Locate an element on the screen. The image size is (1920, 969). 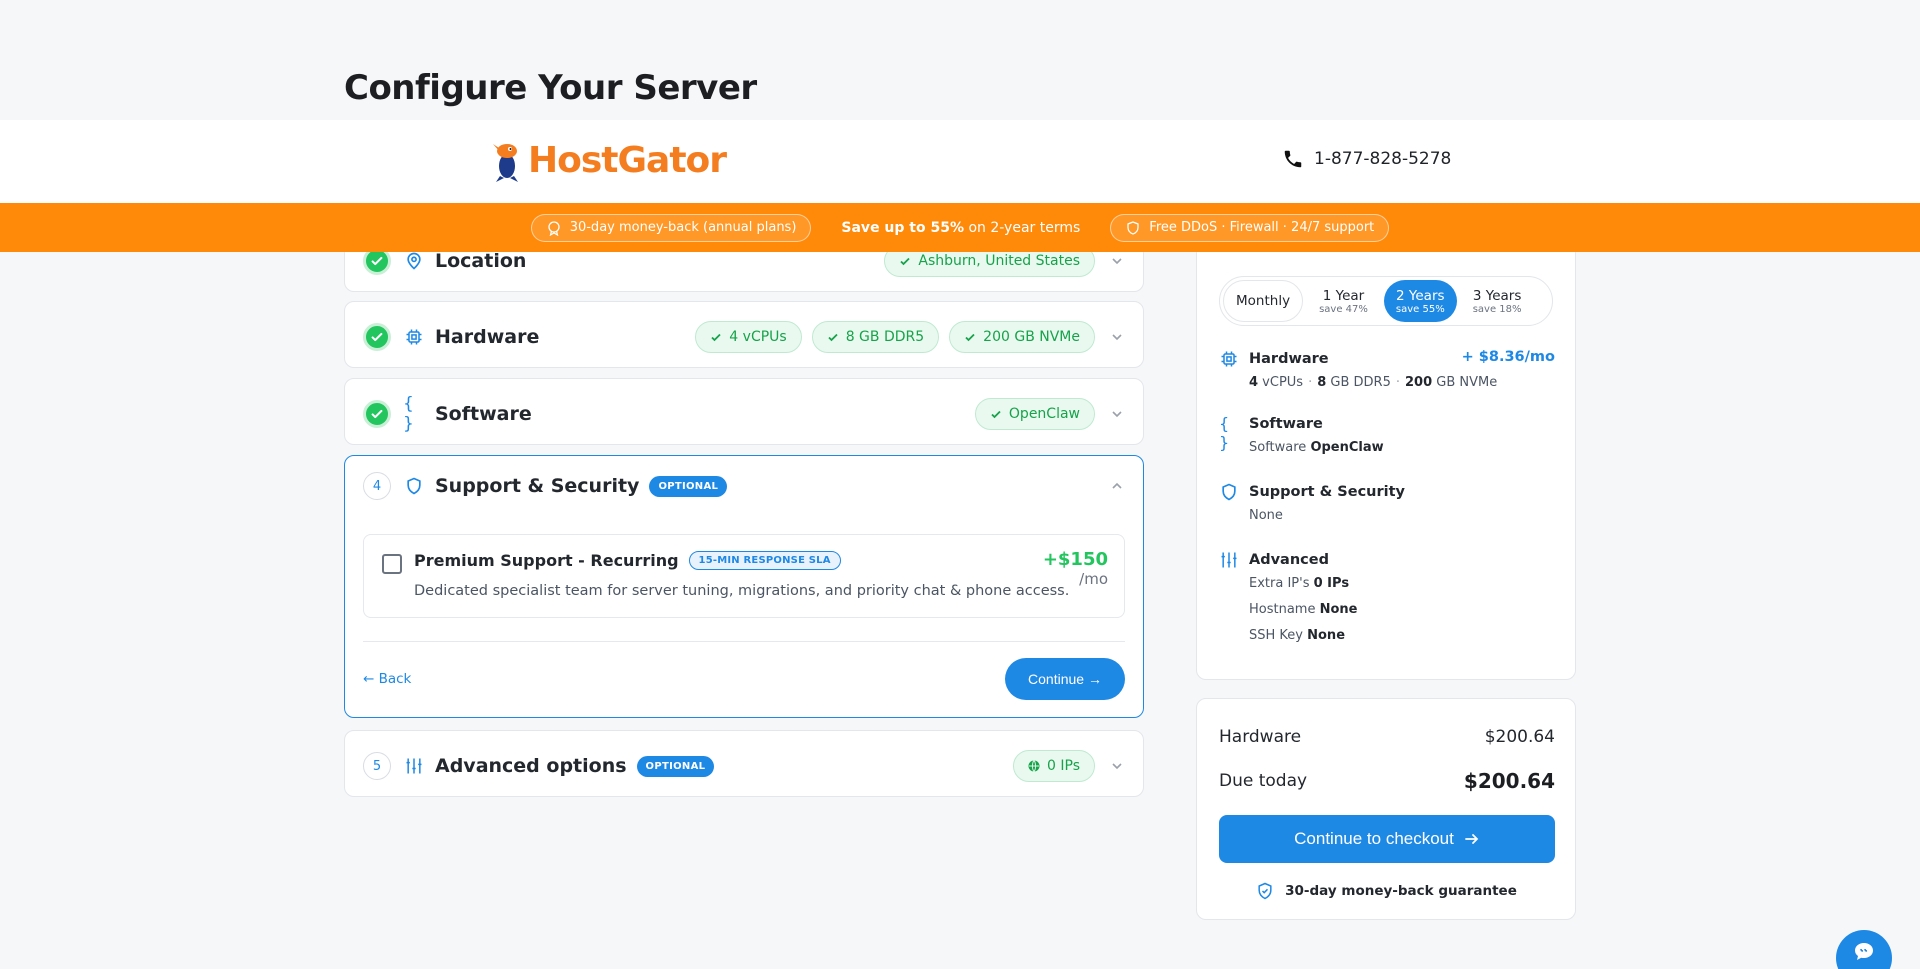
term-1-year: 1 Year save 47% is located at coordinates (1343, 301).